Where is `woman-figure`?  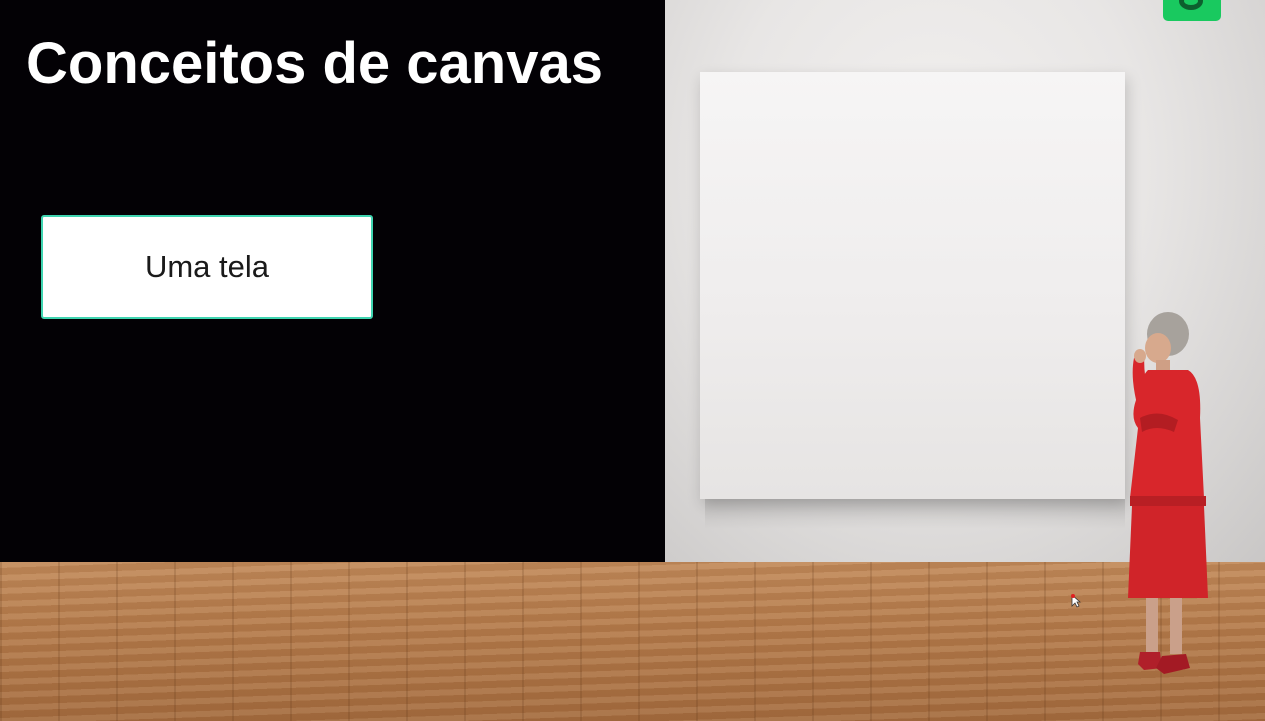
woman-figure is located at coordinates (1168, 493).